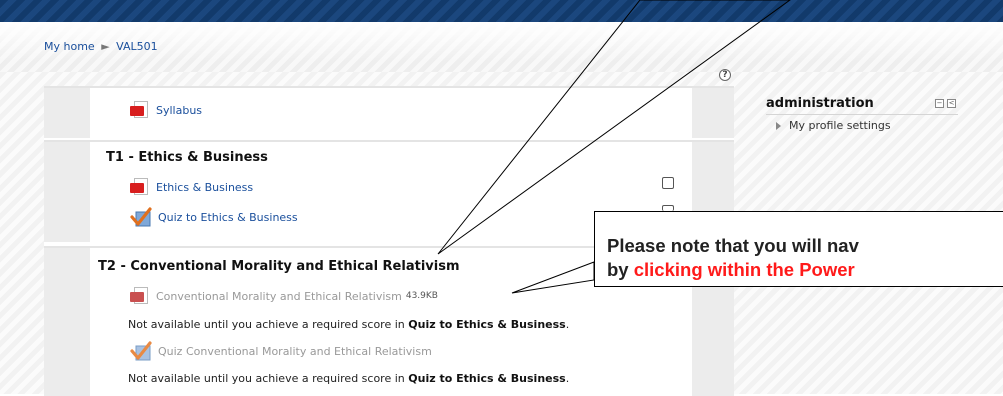 This screenshot has width=1003, height=396. What do you see at coordinates (744, 269) in the screenshot?
I see `callout-highlight: clicking within the Power` at bounding box center [744, 269].